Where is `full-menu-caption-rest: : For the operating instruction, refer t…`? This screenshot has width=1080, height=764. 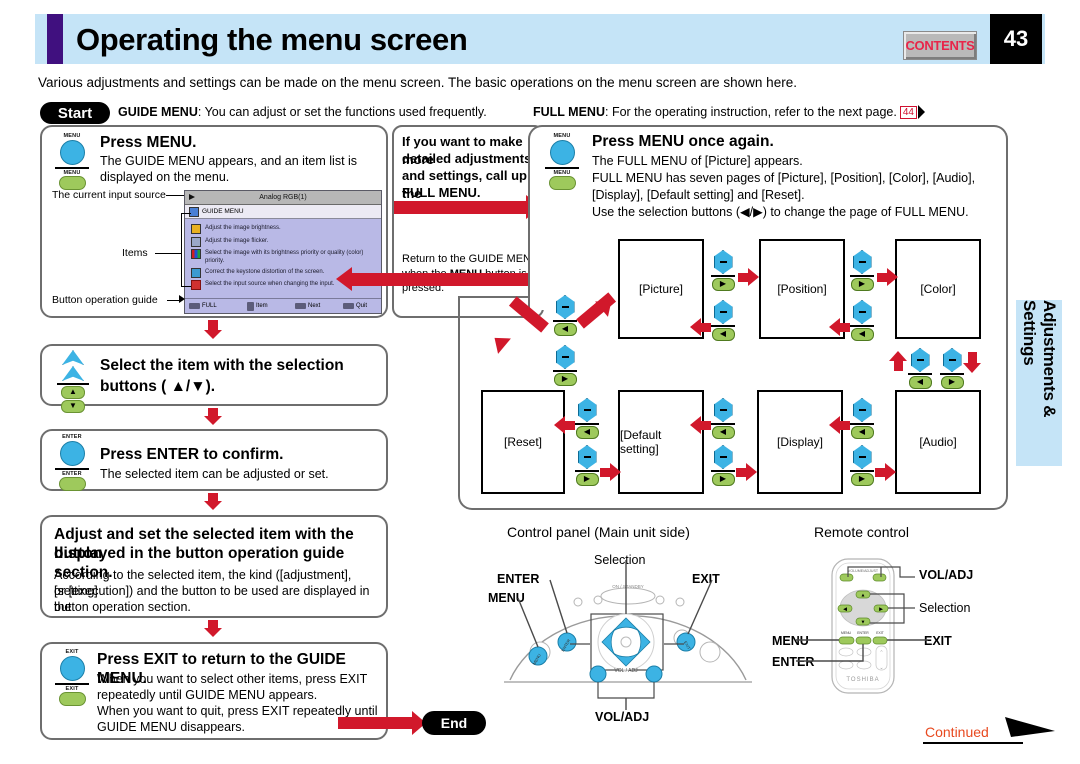 full-menu-caption-rest: : For the operating instruction, refer t… is located at coordinates (751, 112).